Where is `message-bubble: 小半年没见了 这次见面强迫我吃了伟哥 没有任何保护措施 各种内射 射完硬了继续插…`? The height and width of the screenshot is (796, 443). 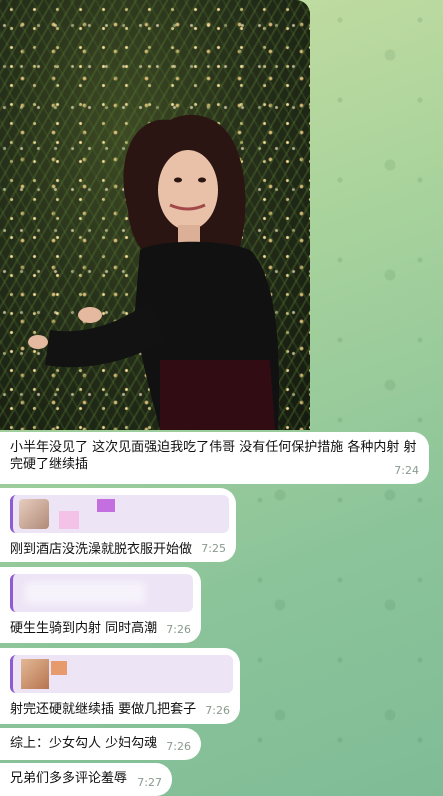 message-bubble: 小半年没见了 这次见面强迫我吃了伟哥 没有任何保护措施 各种内射 射完硬了继续插… is located at coordinates (214, 458).